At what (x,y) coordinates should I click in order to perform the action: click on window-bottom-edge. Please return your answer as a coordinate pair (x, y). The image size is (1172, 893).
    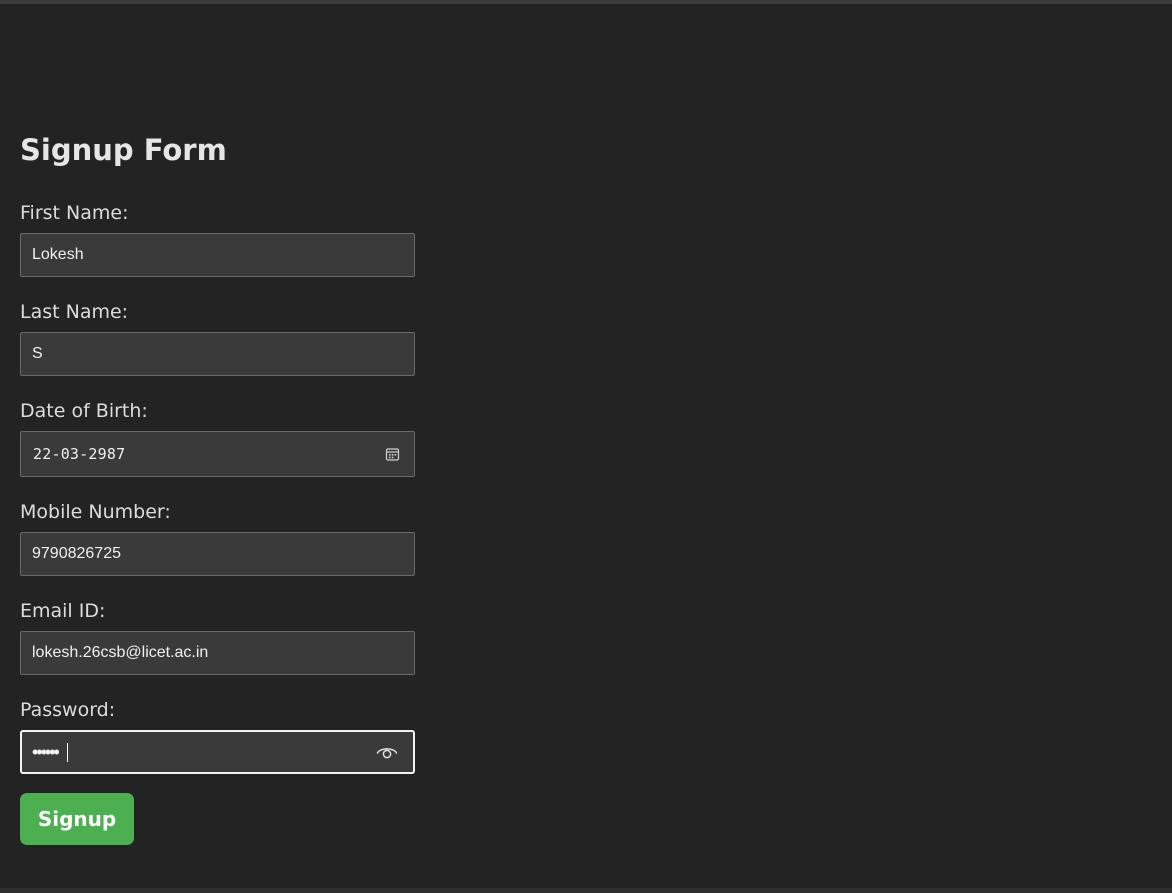
    Looking at the image, I should click on (586, 890).